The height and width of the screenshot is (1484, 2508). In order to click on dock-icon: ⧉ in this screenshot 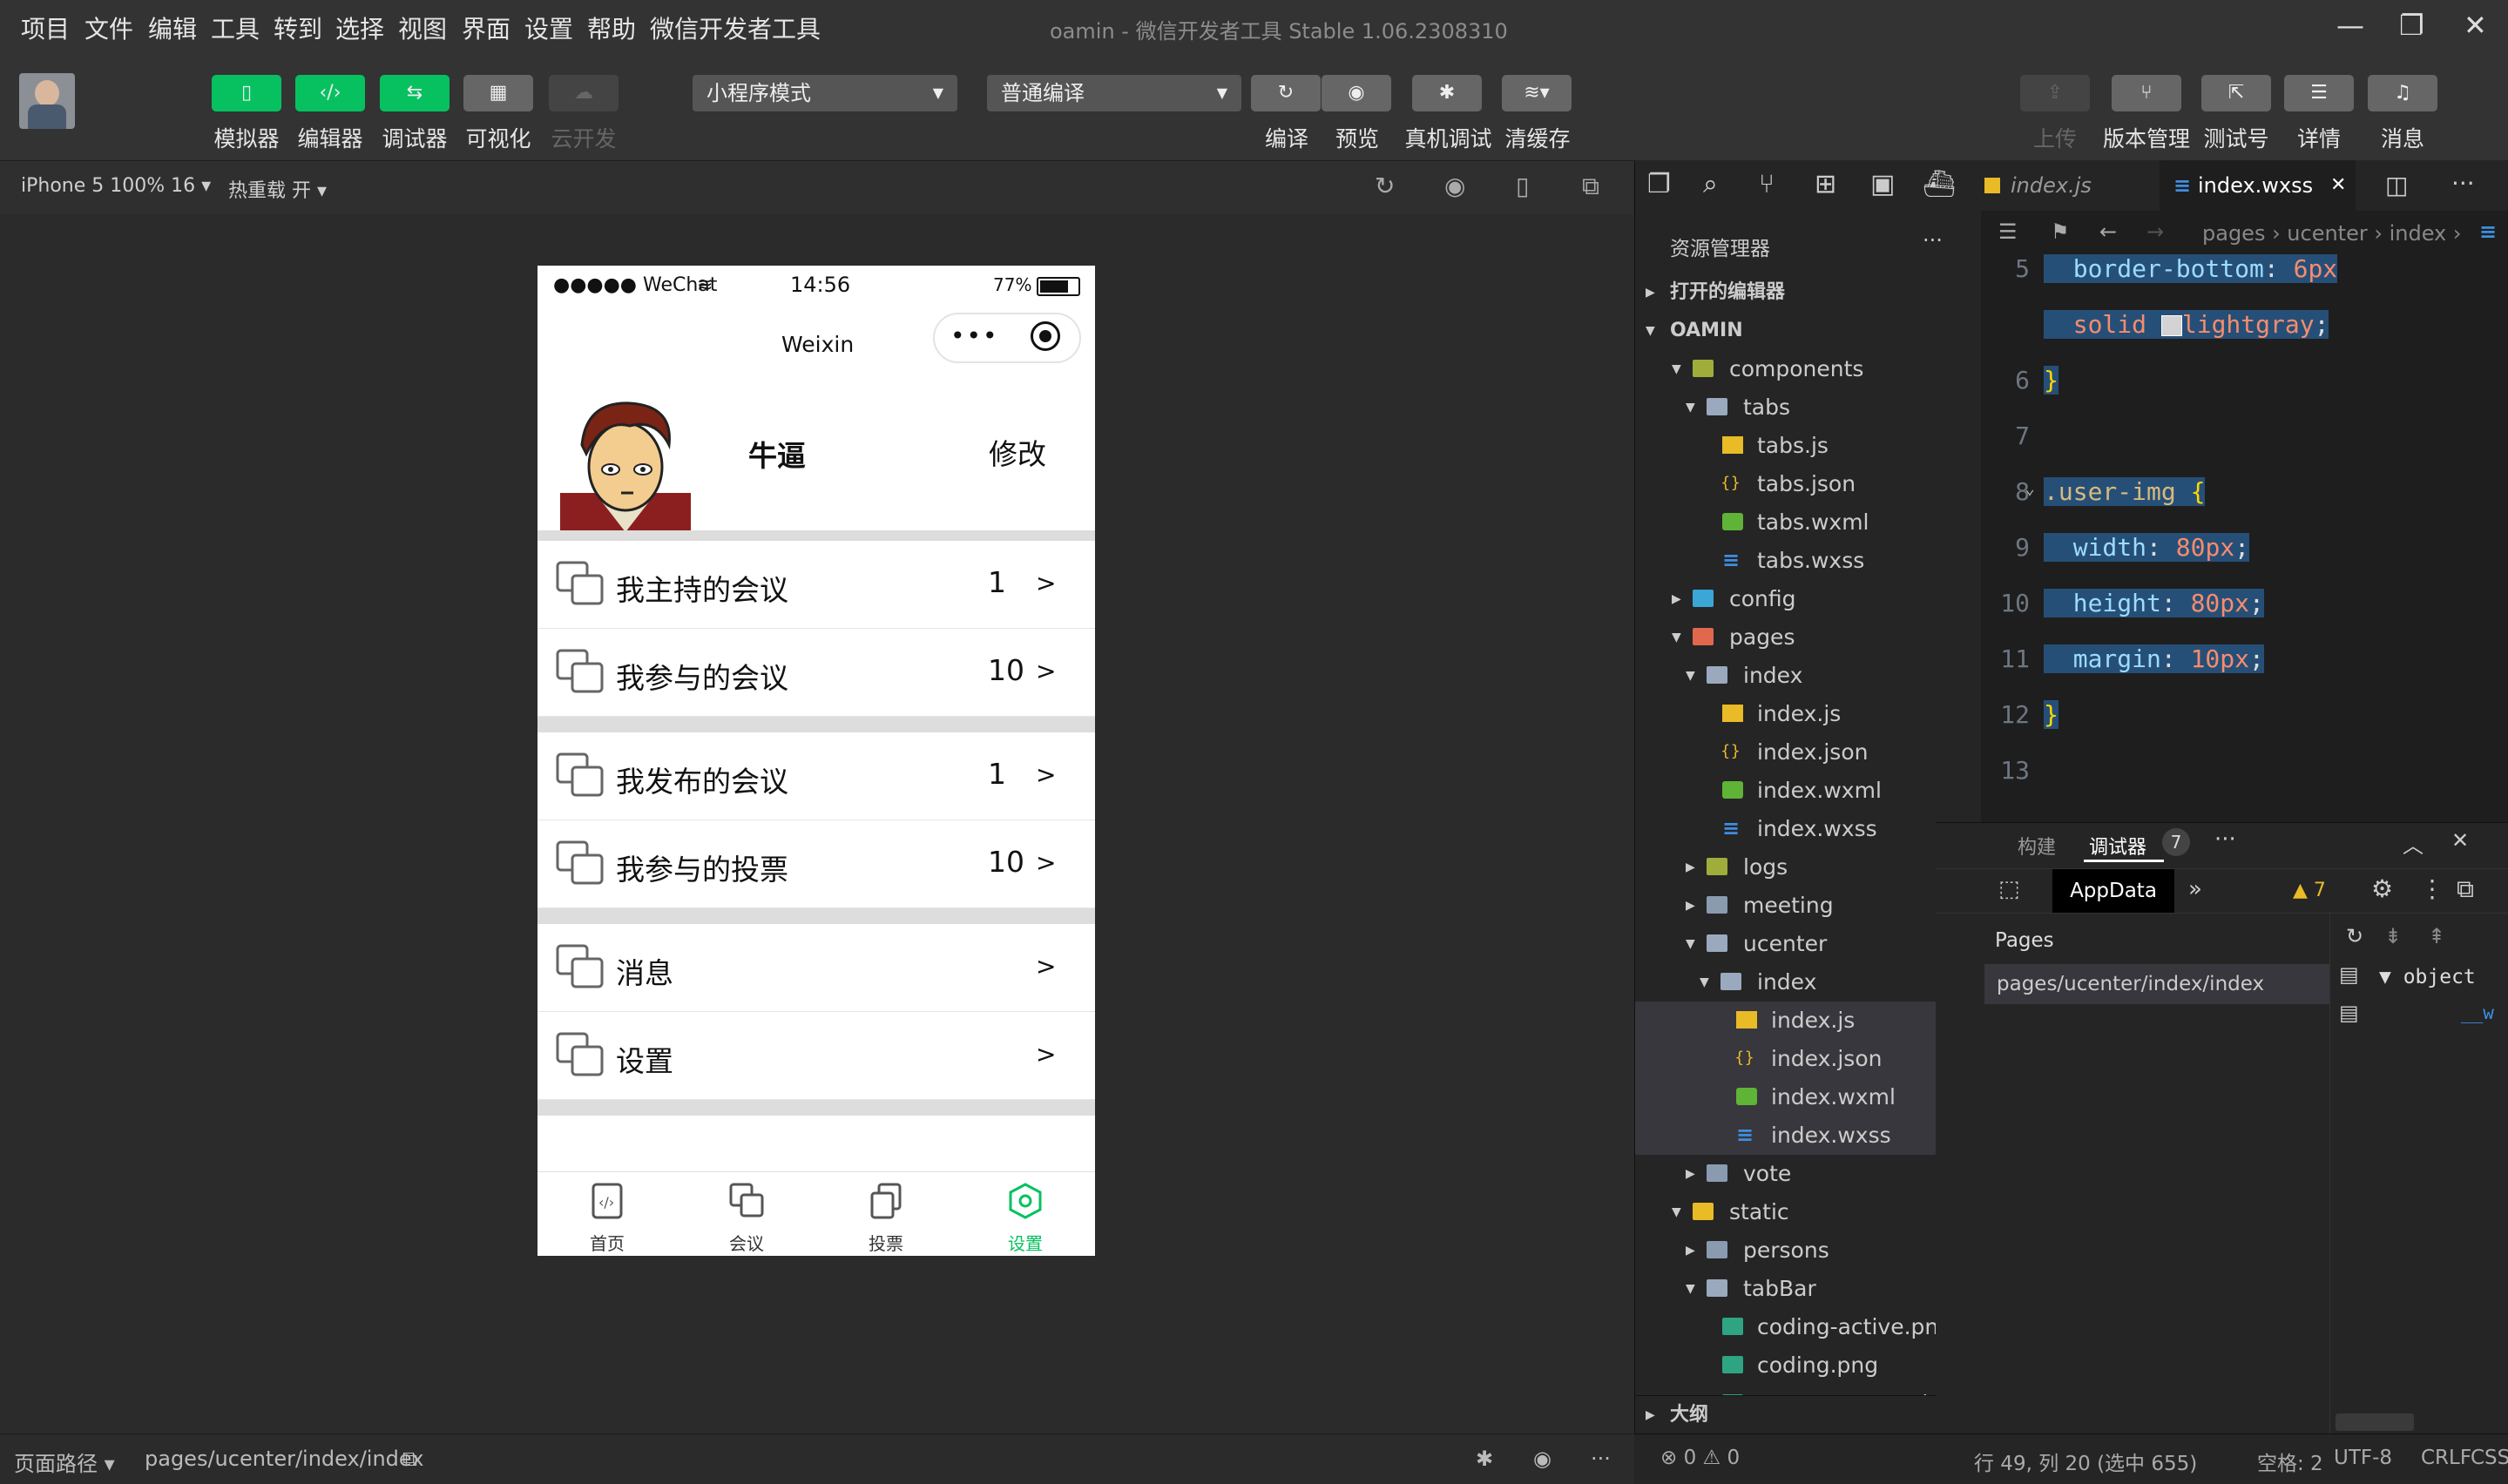, I will do `click(2465, 889)`.